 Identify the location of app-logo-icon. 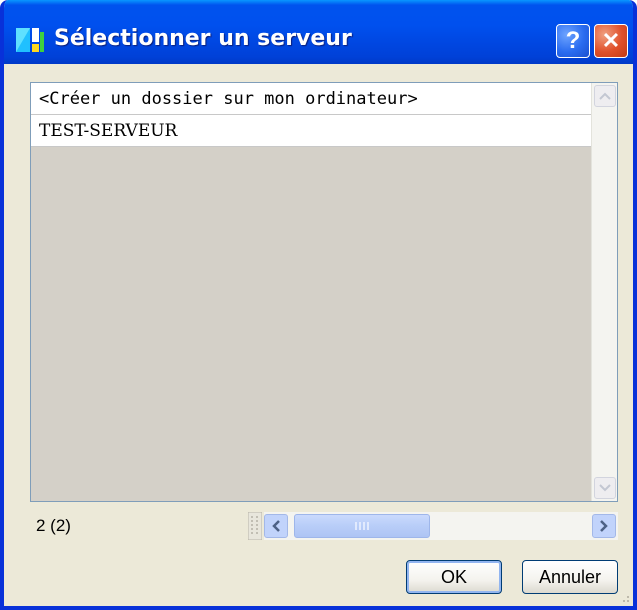
(30, 40).